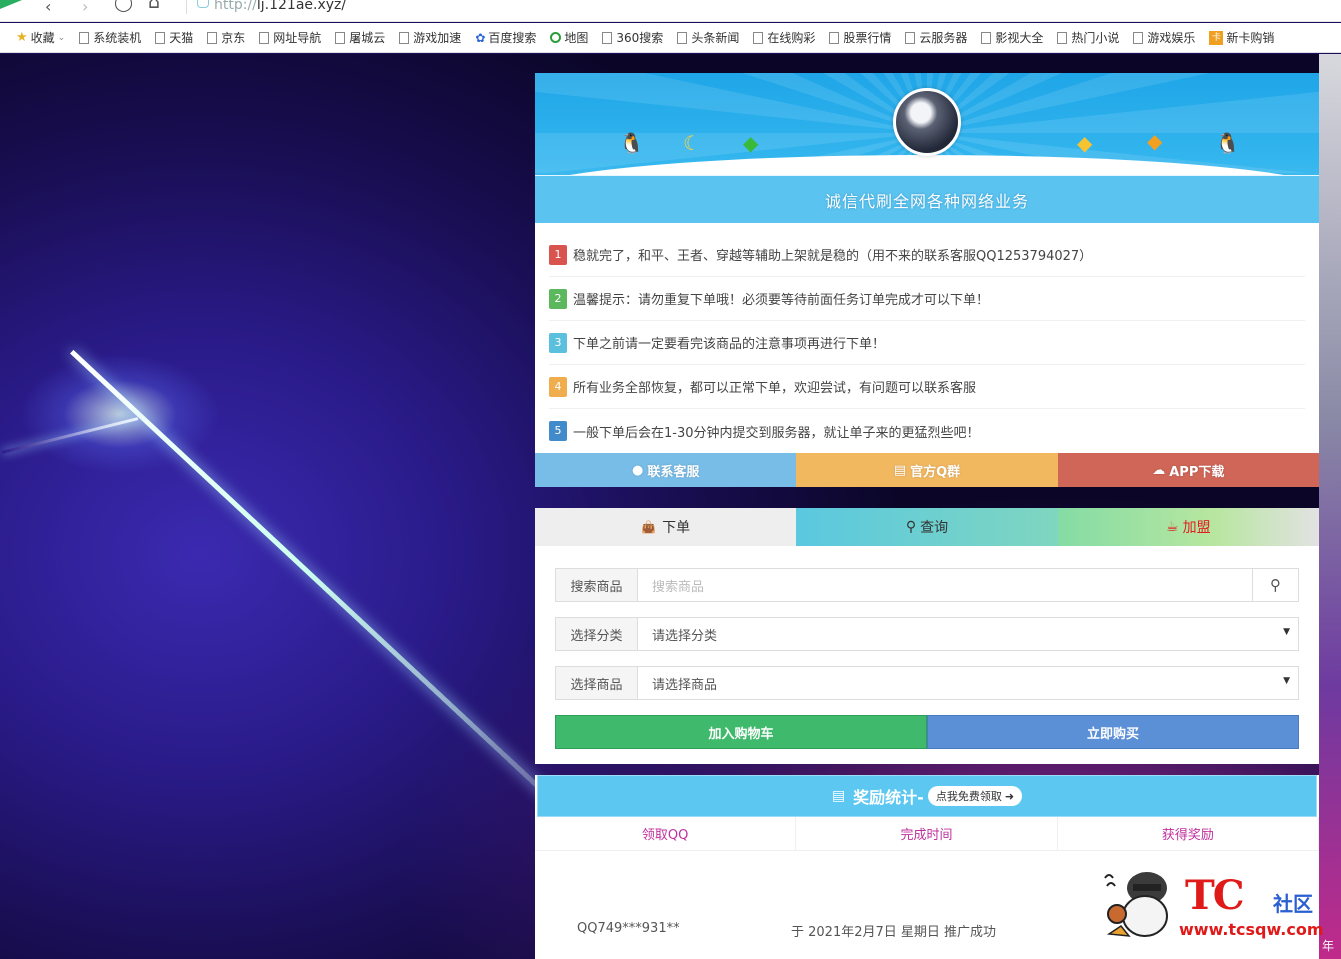 This screenshot has height=959, width=1341. What do you see at coordinates (226, 37) in the screenshot?
I see `bookmark-item: 京东` at bounding box center [226, 37].